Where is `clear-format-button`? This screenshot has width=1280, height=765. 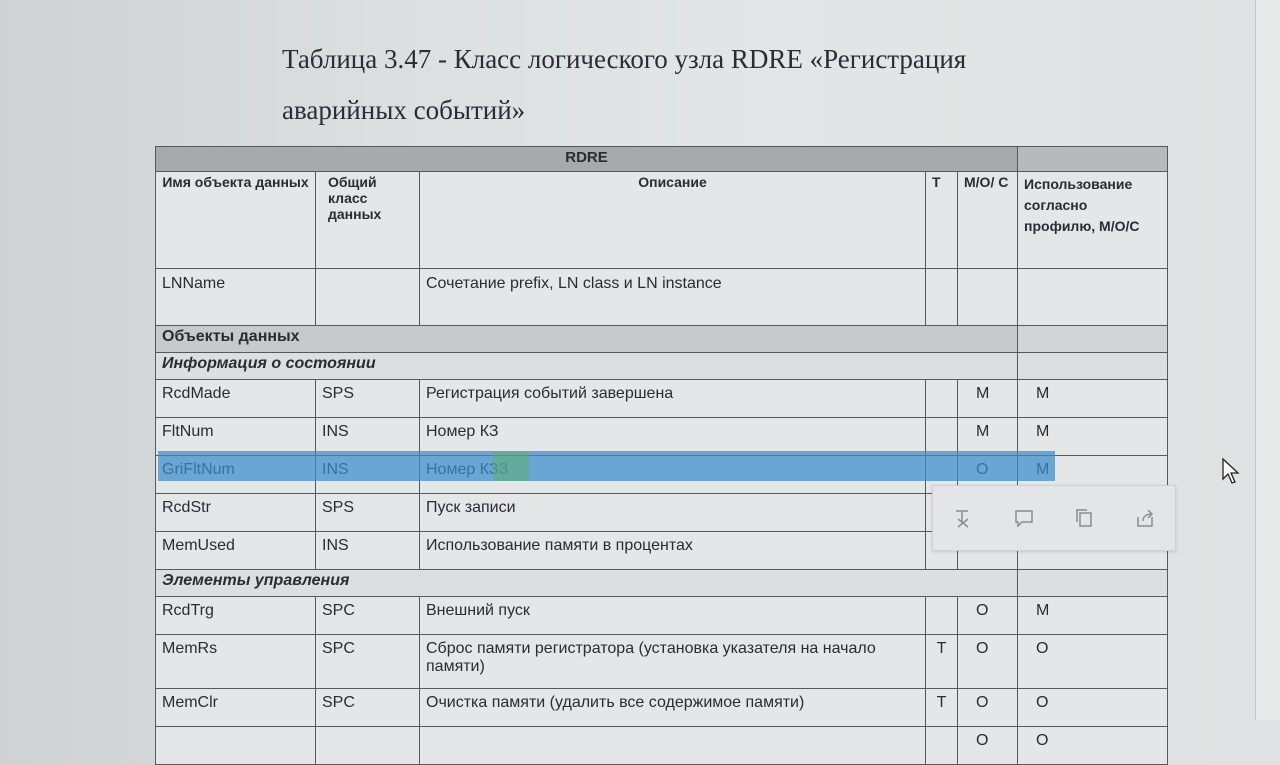
clear-format-button is located at coordinates (963, 518).